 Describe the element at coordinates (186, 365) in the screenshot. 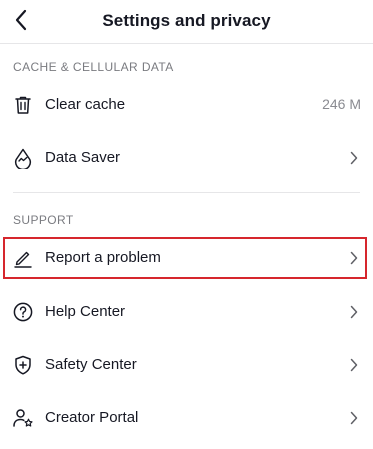

I see `safety-center-row: Safety Center` at that location.